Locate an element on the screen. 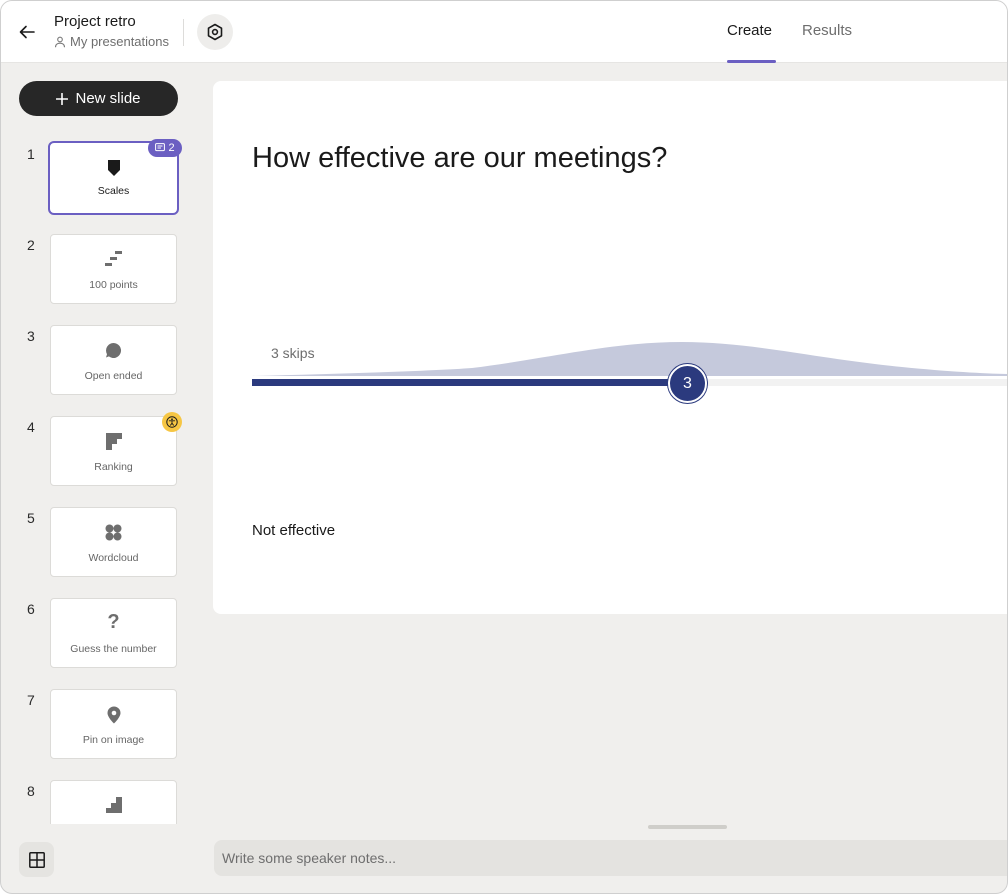 The width and height of the screenshot is (1008, 894). map-pin-icon is located at coordinates (113, 715).